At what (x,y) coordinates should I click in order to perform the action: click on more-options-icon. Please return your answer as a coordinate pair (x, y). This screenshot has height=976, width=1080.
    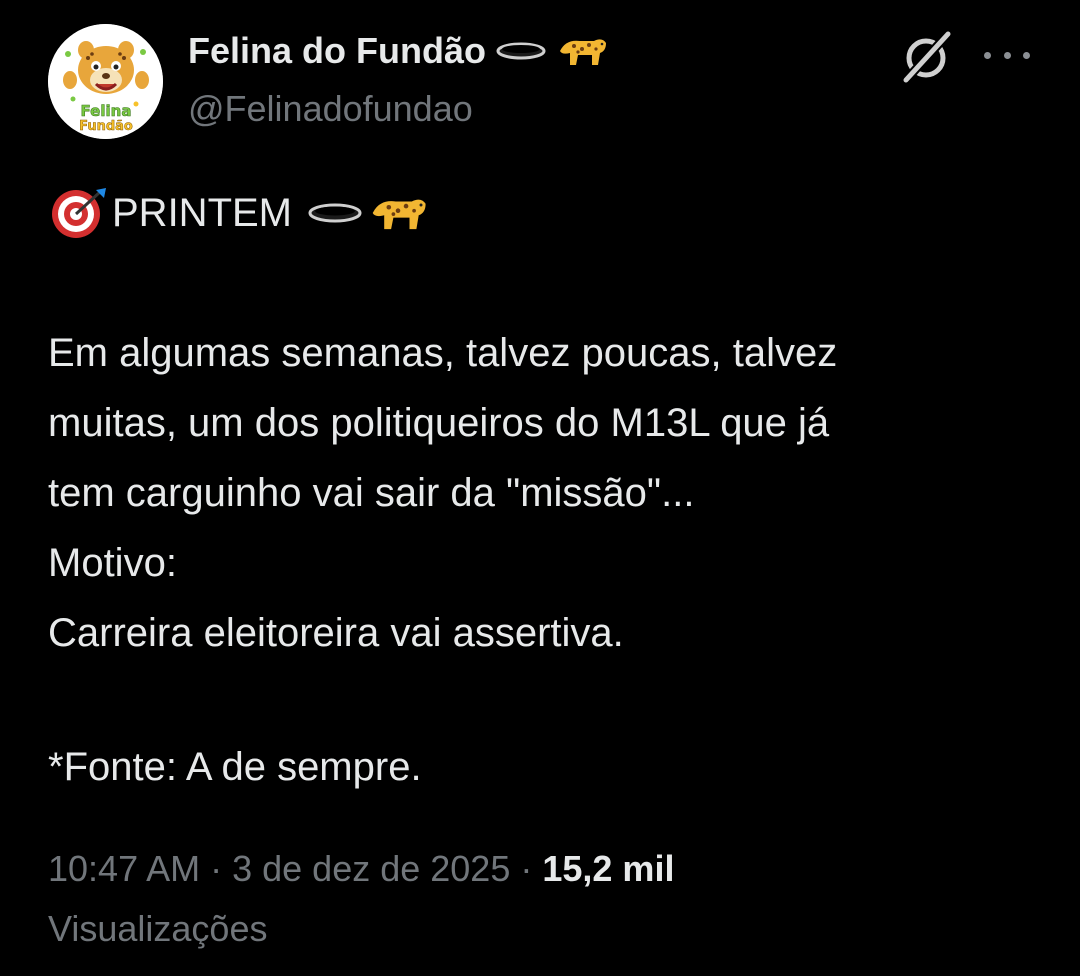
    Looking at the image, I should click on (1007, 55).